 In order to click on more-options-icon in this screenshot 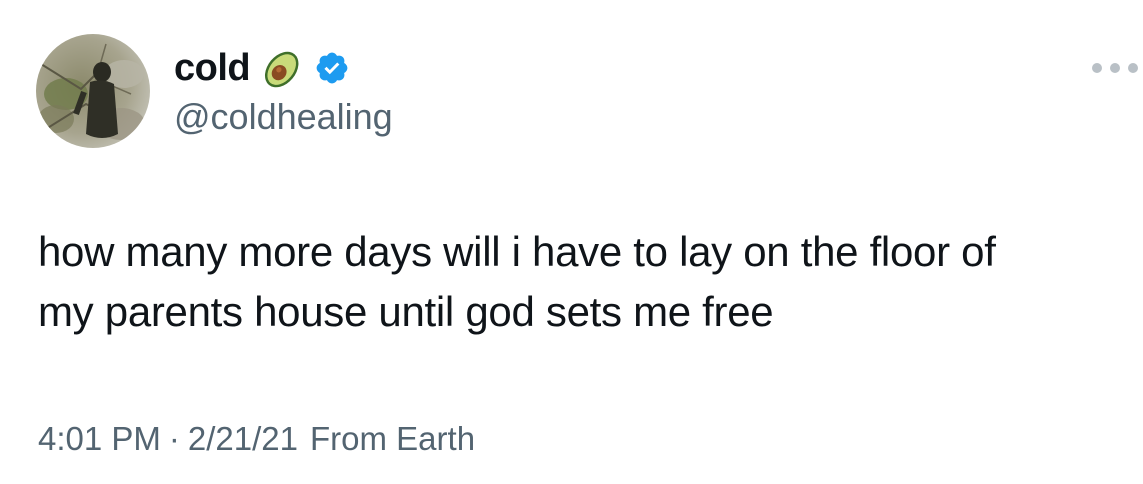, I will do `click(1115, 68)`.